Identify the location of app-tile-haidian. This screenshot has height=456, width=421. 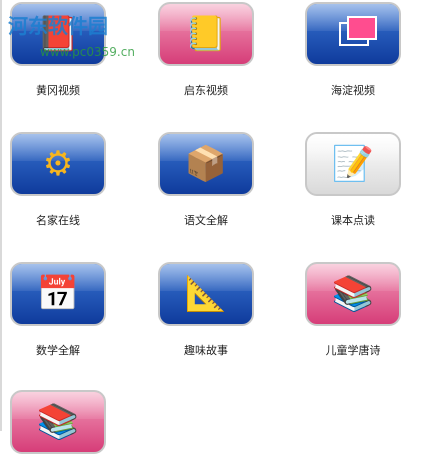
(353, 34).